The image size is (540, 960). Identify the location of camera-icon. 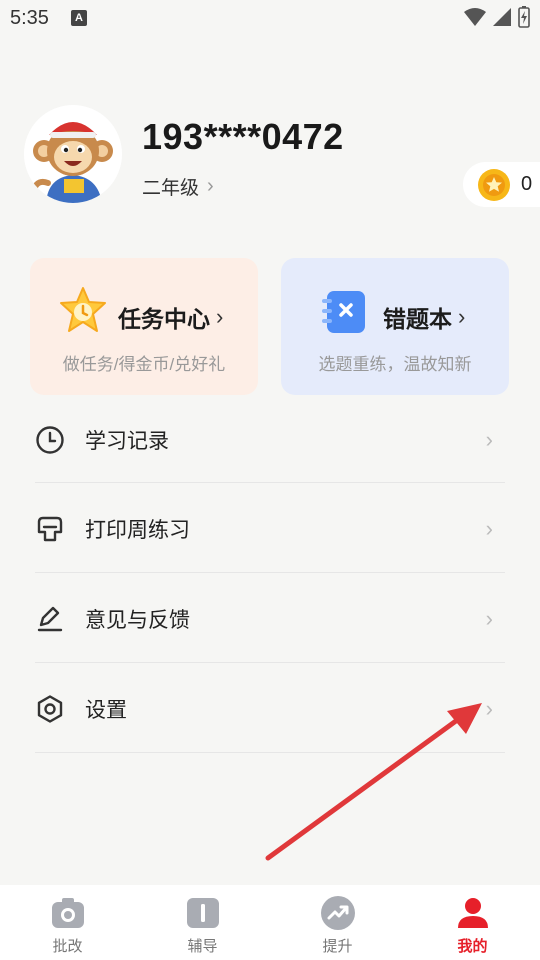
(68, 913).